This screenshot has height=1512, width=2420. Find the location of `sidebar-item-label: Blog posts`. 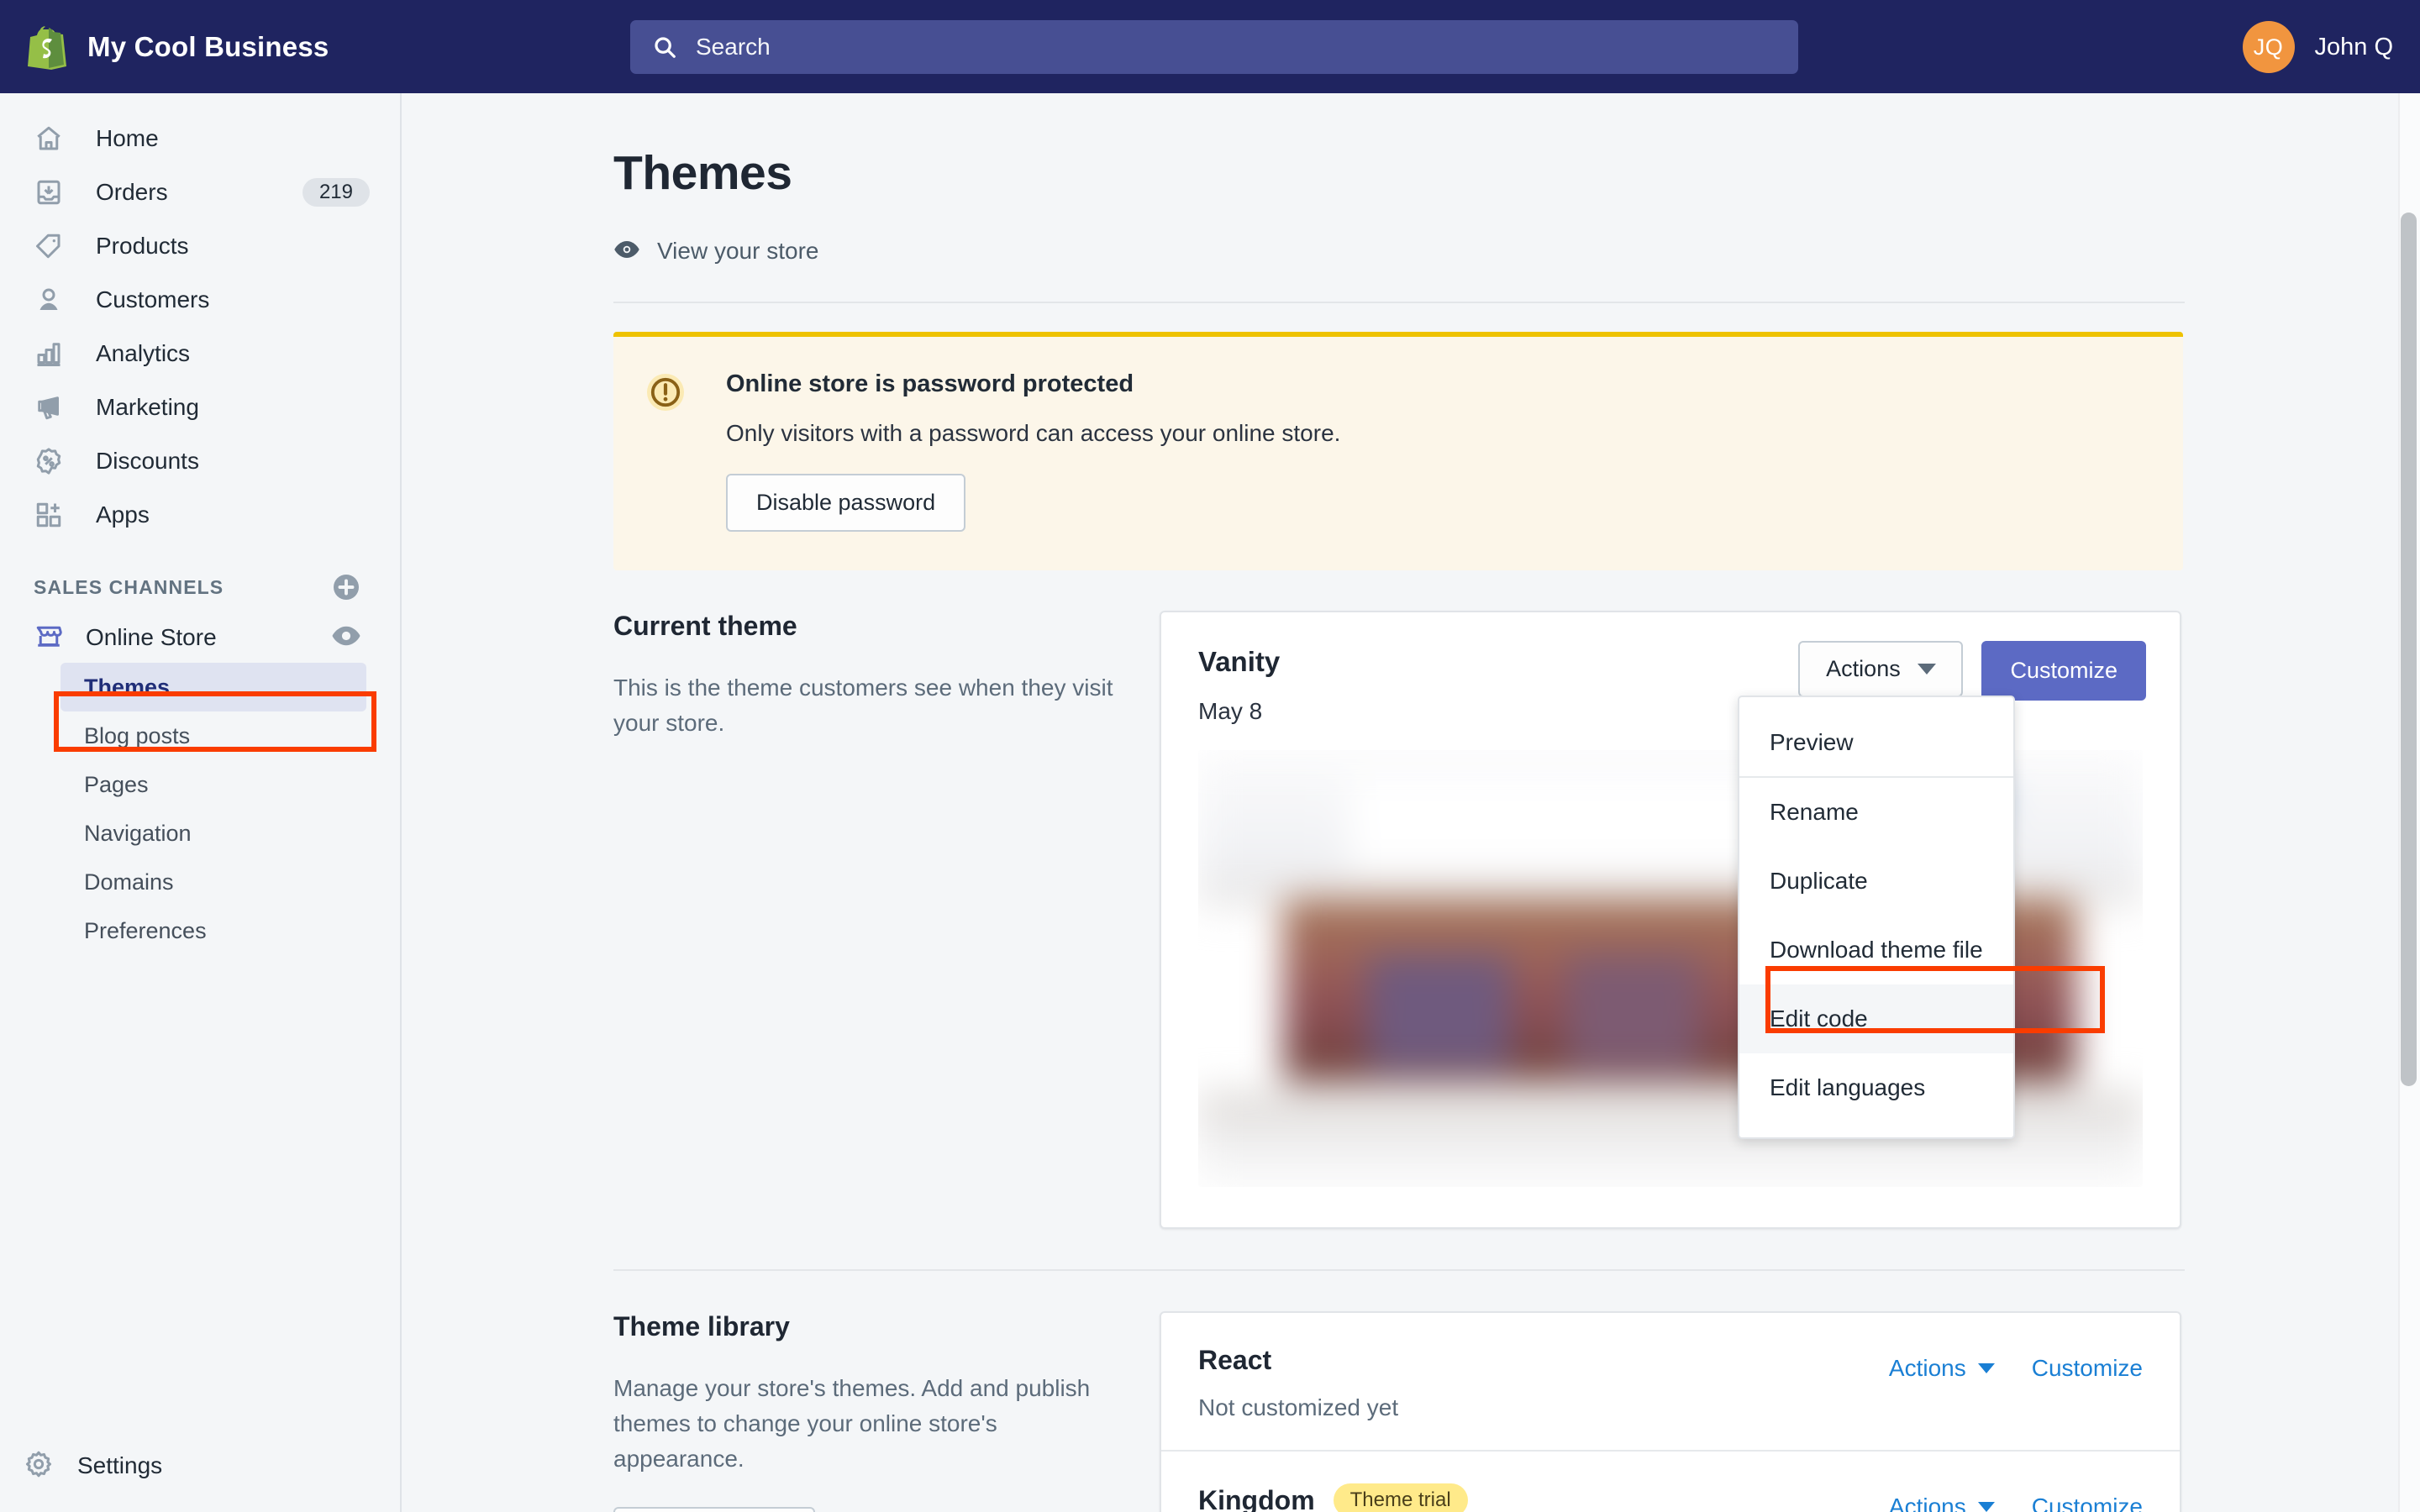

sidebar-item-label: Blog posts is located at coordinates (138, 735).